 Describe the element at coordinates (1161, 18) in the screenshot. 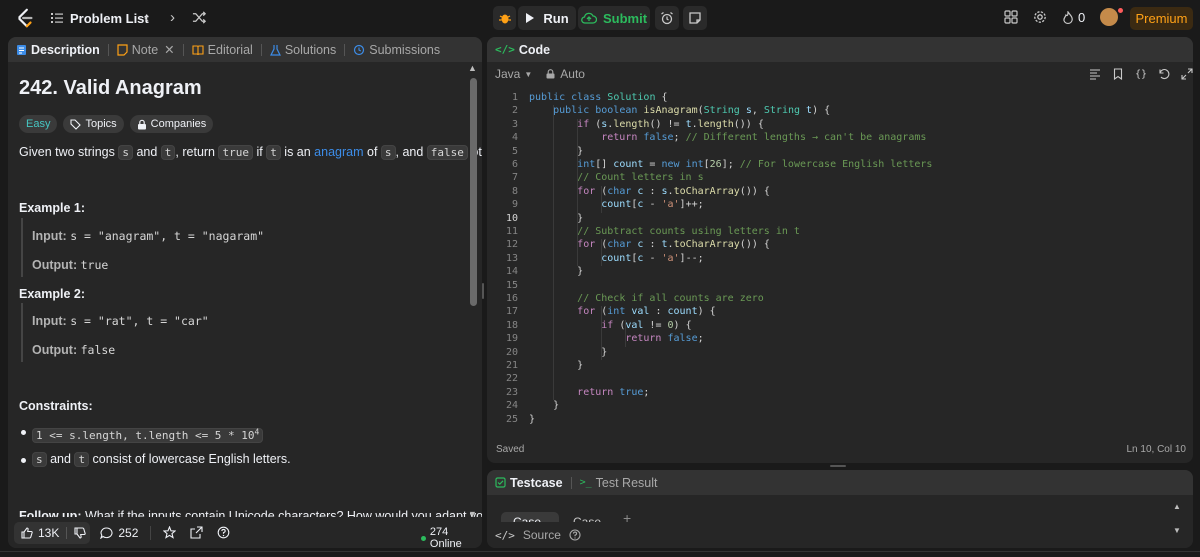

I see `premium-button: Premium` at that location.